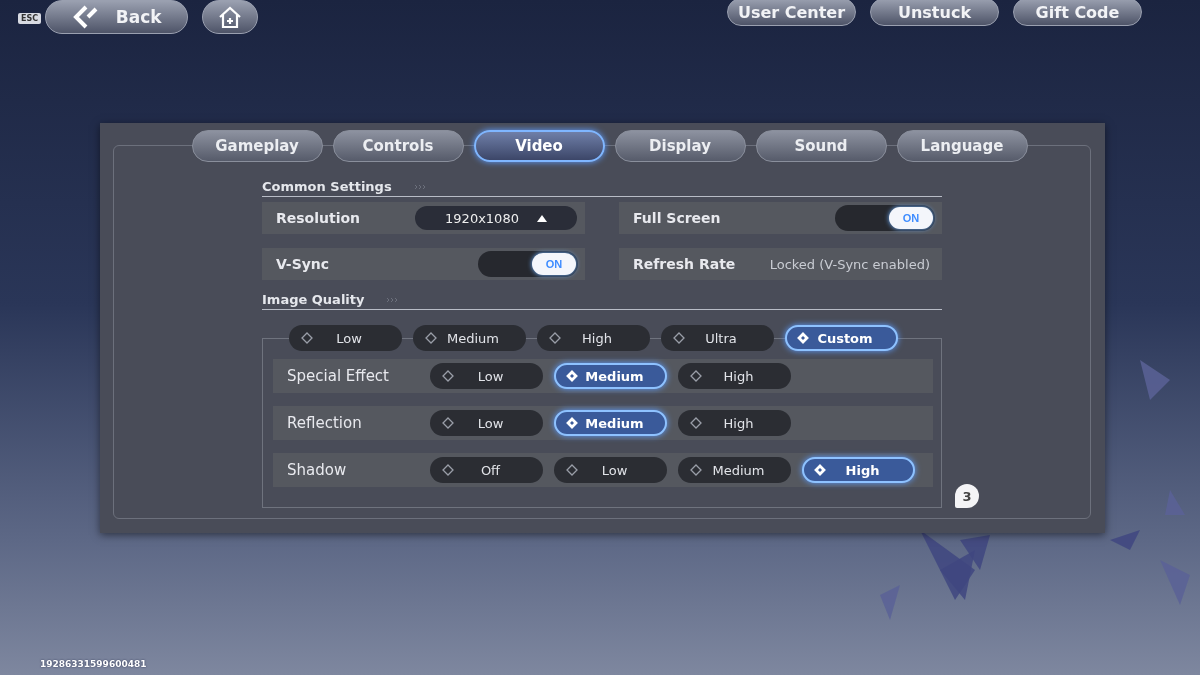 This screenshot has width=1200, height=675. Describe the element at coordinates (257, 146) in the screenshot. I see `tab: Gameplay` at that location.